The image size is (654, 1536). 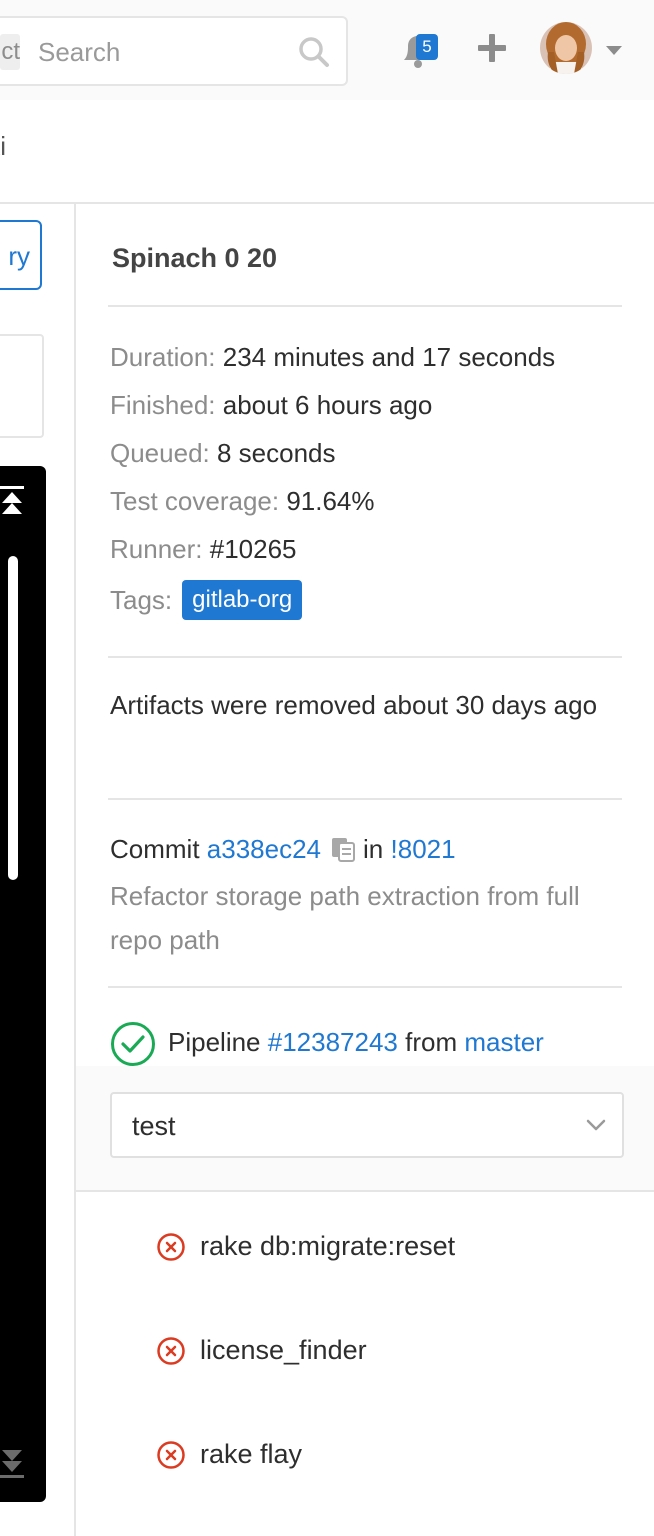 What do you see at coordinates (163, 52) in the screenshot?
I see `search-input` at bounding box center [163, 52].